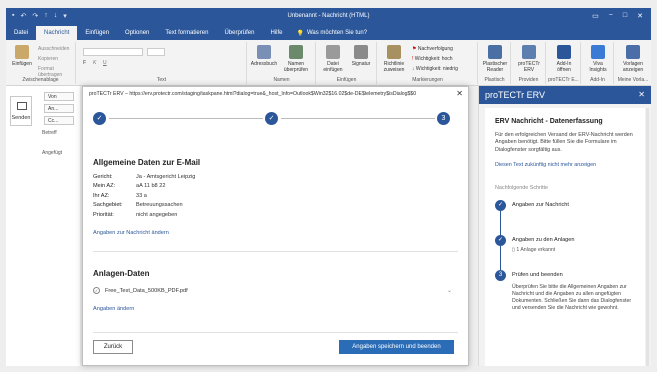  What do you see at coordinates (146, 290) in the screenshot?
I see `attachment-filename: Free_Test_Data_500KB_PDF.pdf` at bounding box center [146, 290].